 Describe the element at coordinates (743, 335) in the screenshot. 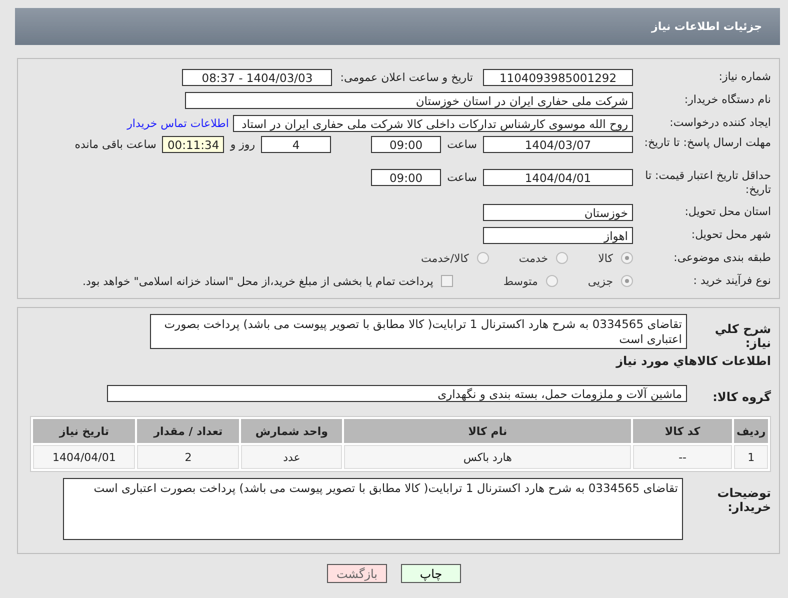

I see `field-label: شرح کلي نياز:` at that location.